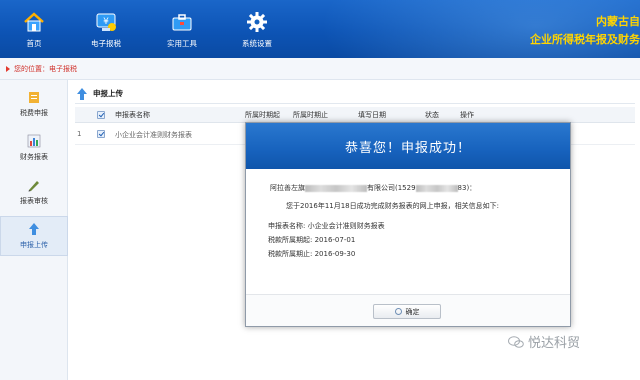 Image resolution: width=640 pixels, height=380 pixels. Describe the element at coordinates (287, 188) in the screenshot. I see `company-prefix: 阿拉善左旗` at that location.